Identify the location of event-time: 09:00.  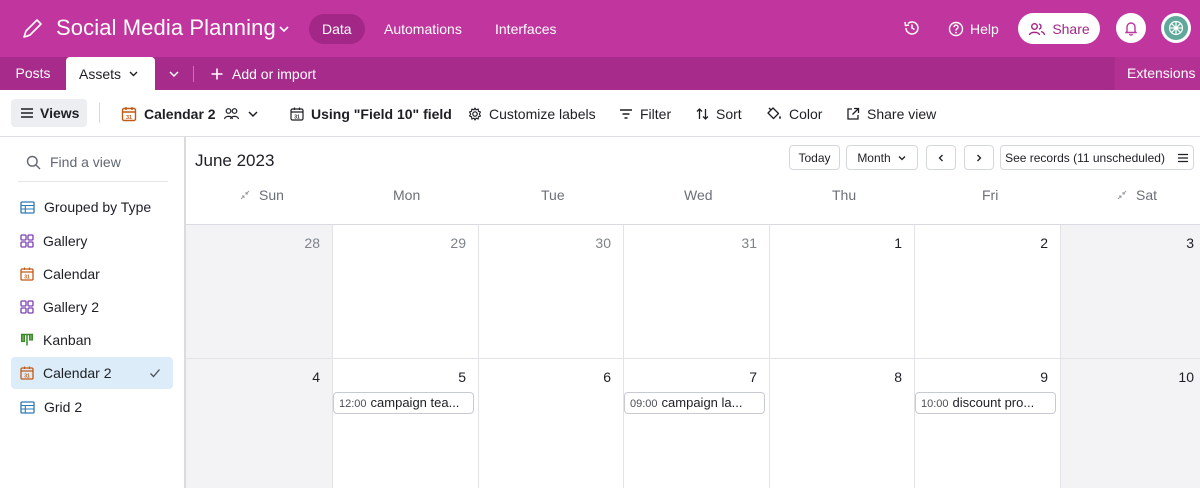
(644, 404).